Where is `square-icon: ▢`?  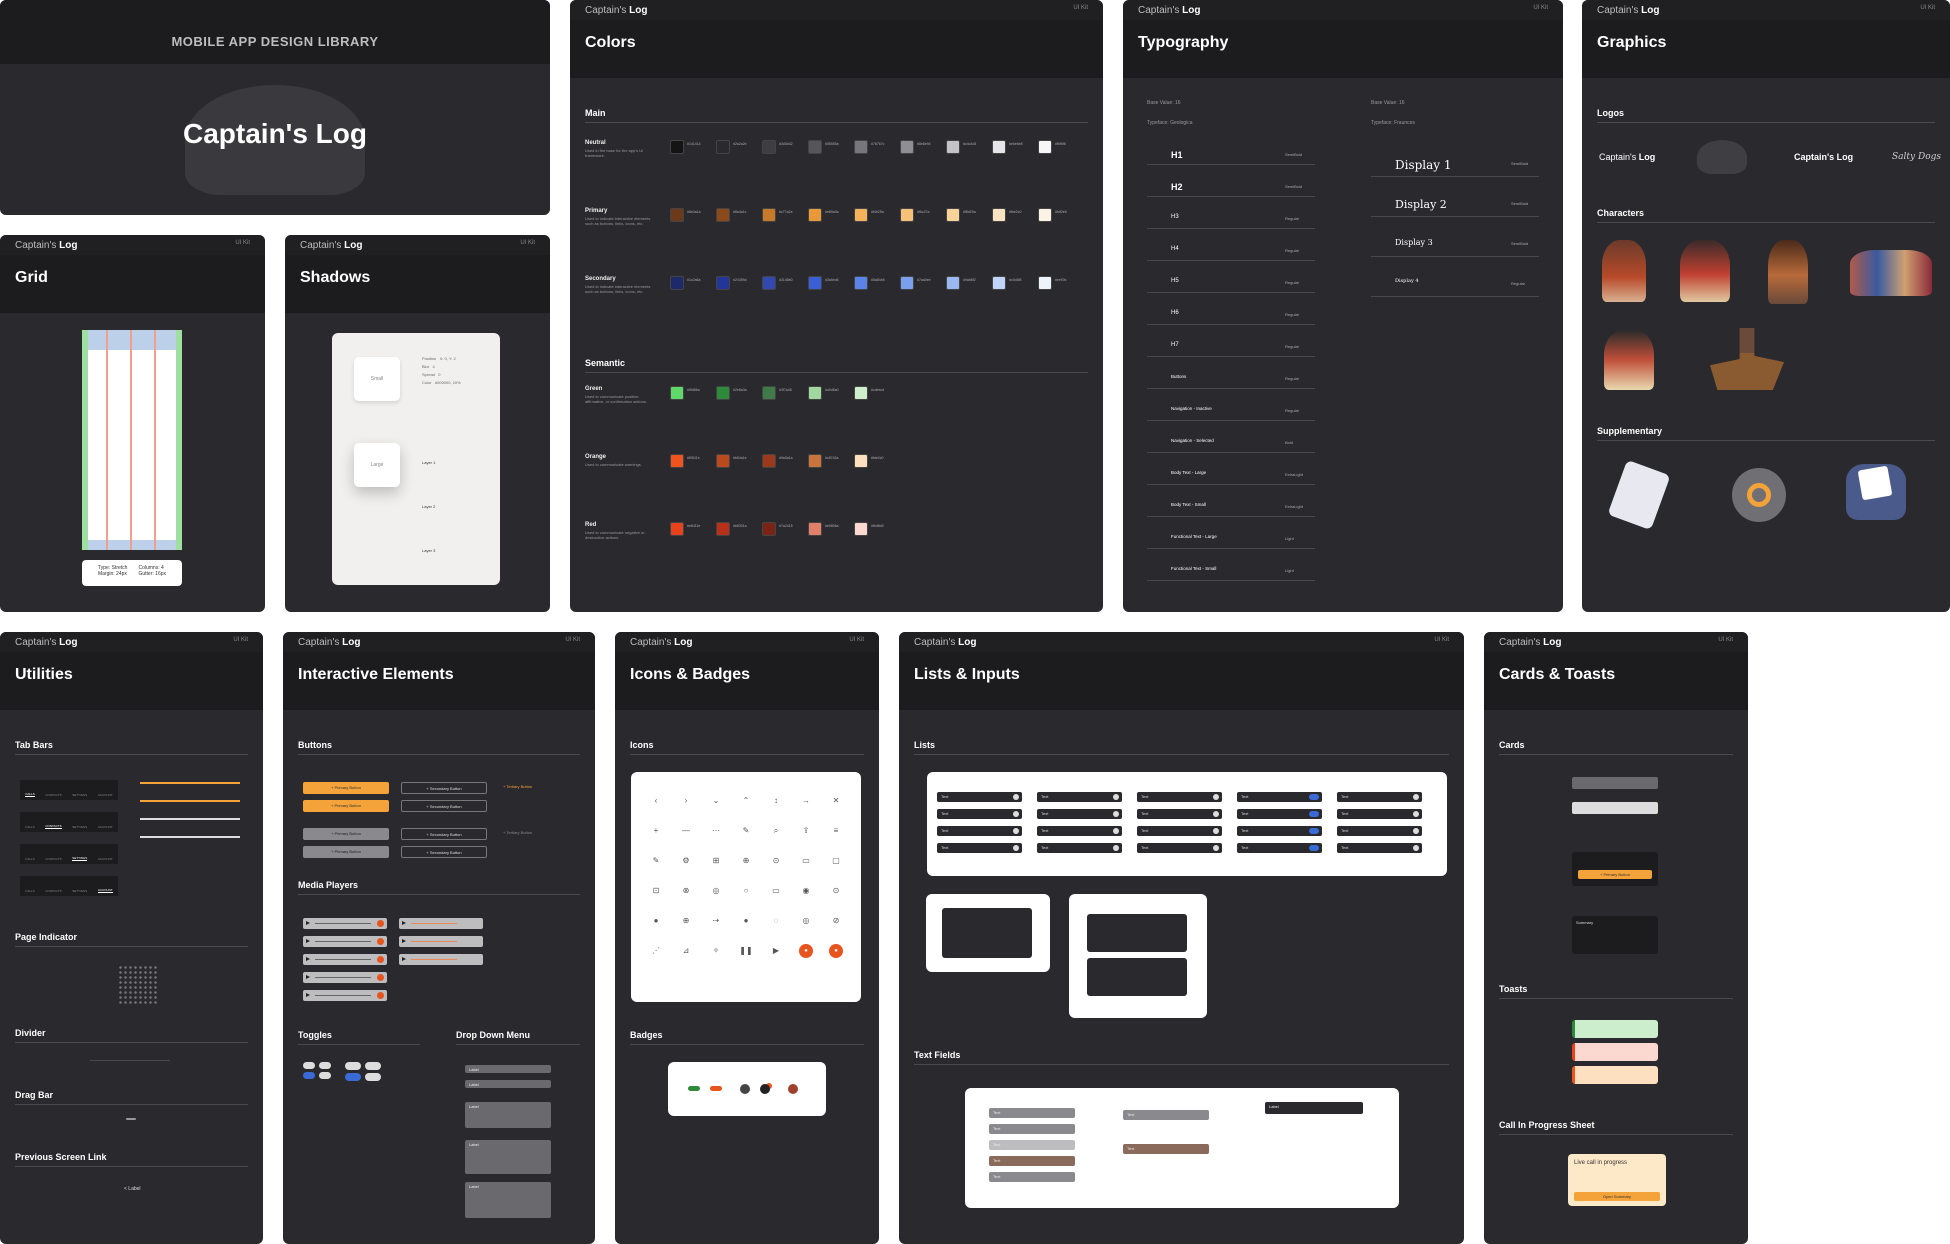 square-icon: ▢ is located at coordinates (836, 861).